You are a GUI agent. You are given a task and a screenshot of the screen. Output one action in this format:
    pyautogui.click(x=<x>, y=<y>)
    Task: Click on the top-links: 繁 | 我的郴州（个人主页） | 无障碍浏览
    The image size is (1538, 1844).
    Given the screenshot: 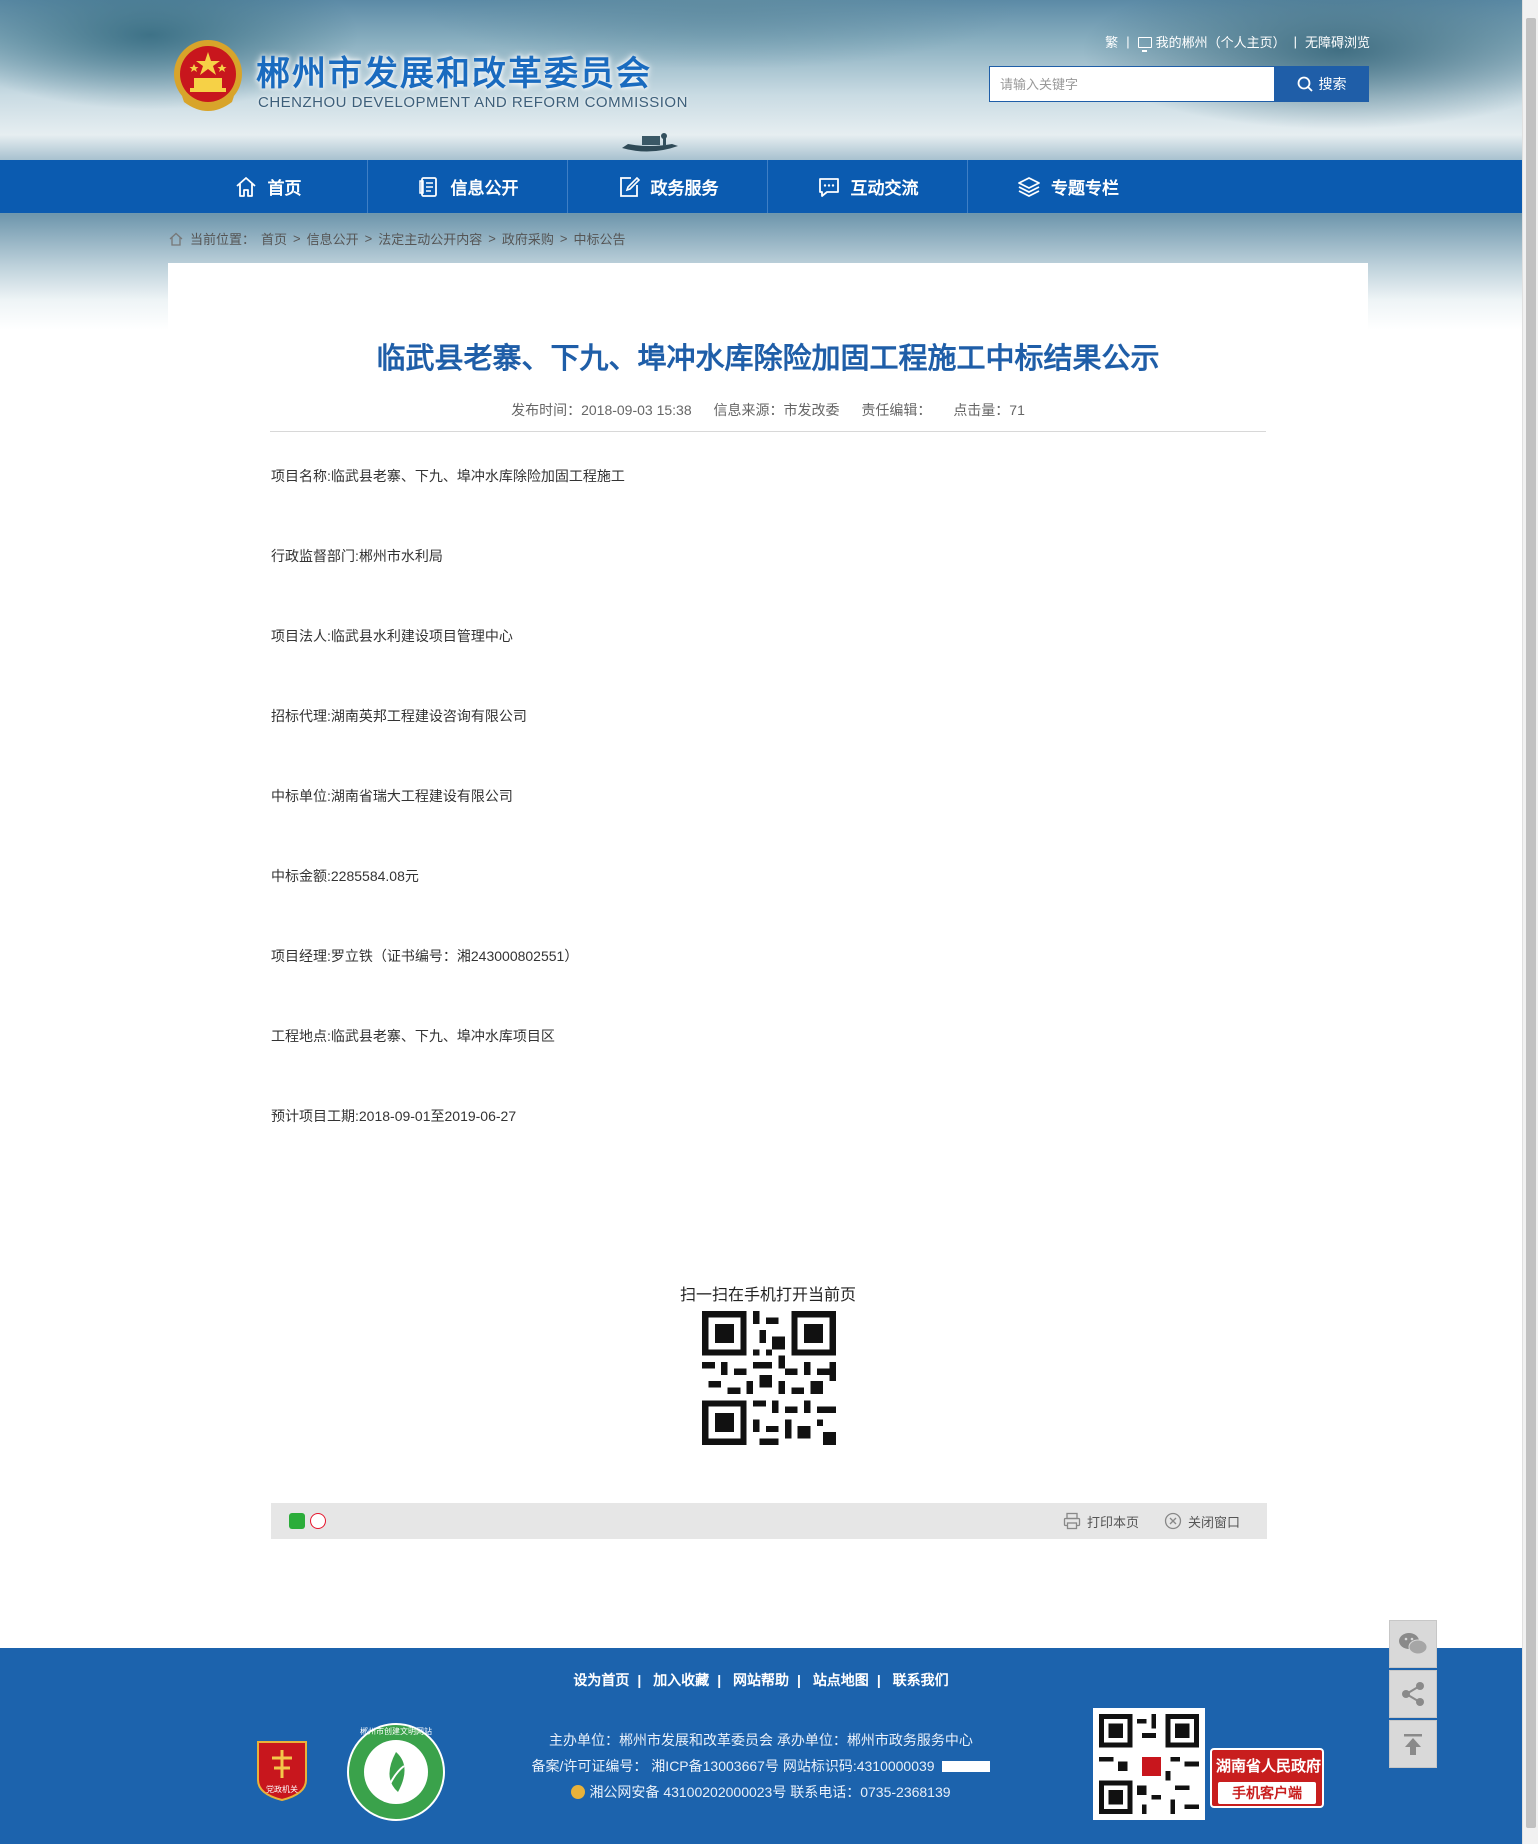 What is the action you would take?
    pyautogui.click(x=1237, y=42)
    